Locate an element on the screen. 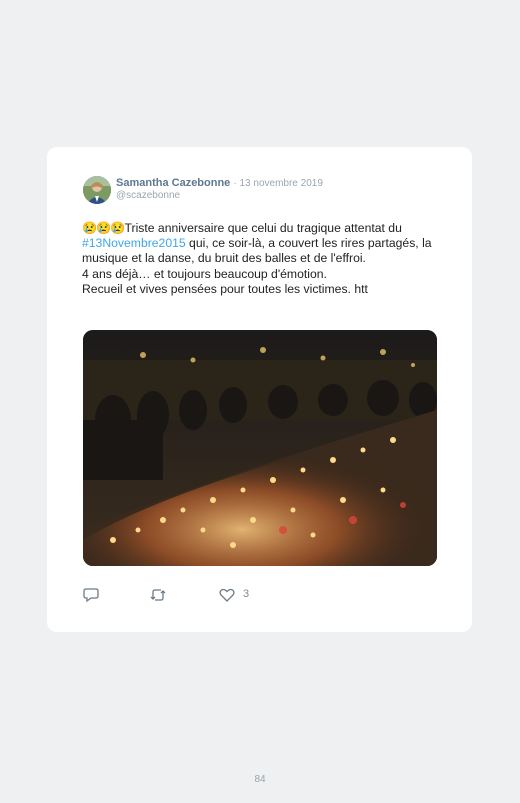 The image size is (520, 803). hashtag-link: #13Novembre2015 is located at coordinates (134, 243).